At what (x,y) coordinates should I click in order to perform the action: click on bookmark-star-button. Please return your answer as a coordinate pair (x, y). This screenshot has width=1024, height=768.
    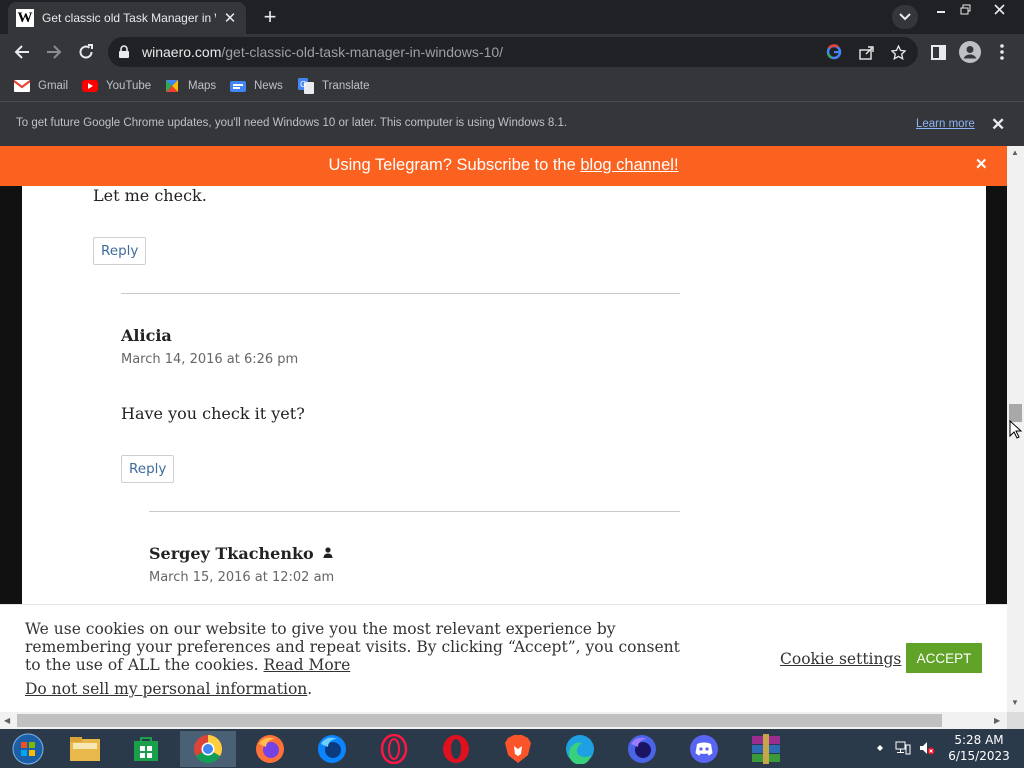
    Looking at the image, I should click on (898, 52).